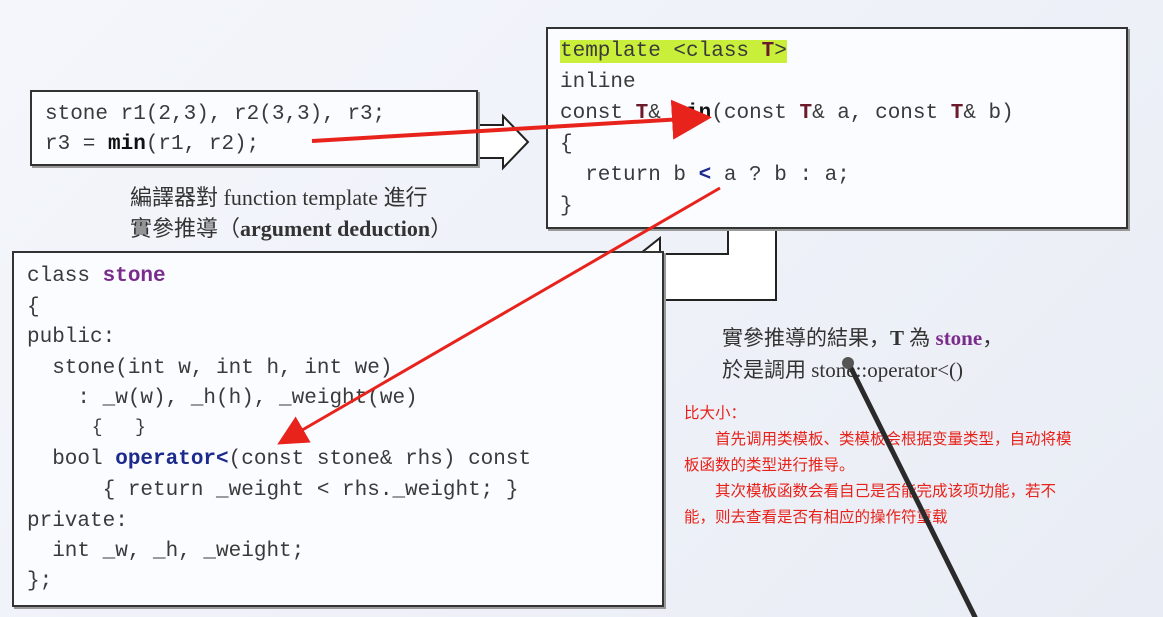  Describe the element at coordinates (77, 521) in the screenshot. I see `code-line-private: private:` at that location.